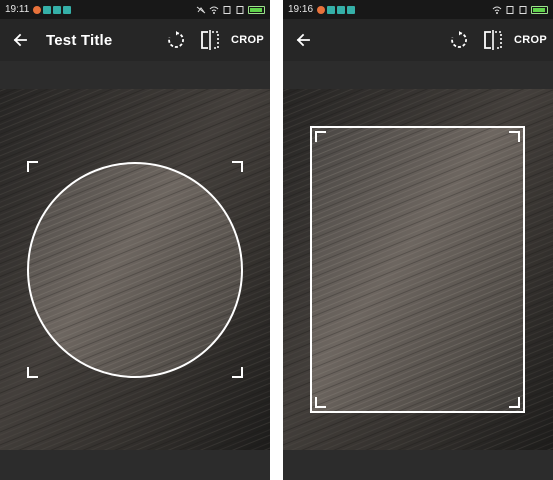 The height and width of the screenshot is (480, 553). I want to click on status-time: 19:11, so click(17, 9).